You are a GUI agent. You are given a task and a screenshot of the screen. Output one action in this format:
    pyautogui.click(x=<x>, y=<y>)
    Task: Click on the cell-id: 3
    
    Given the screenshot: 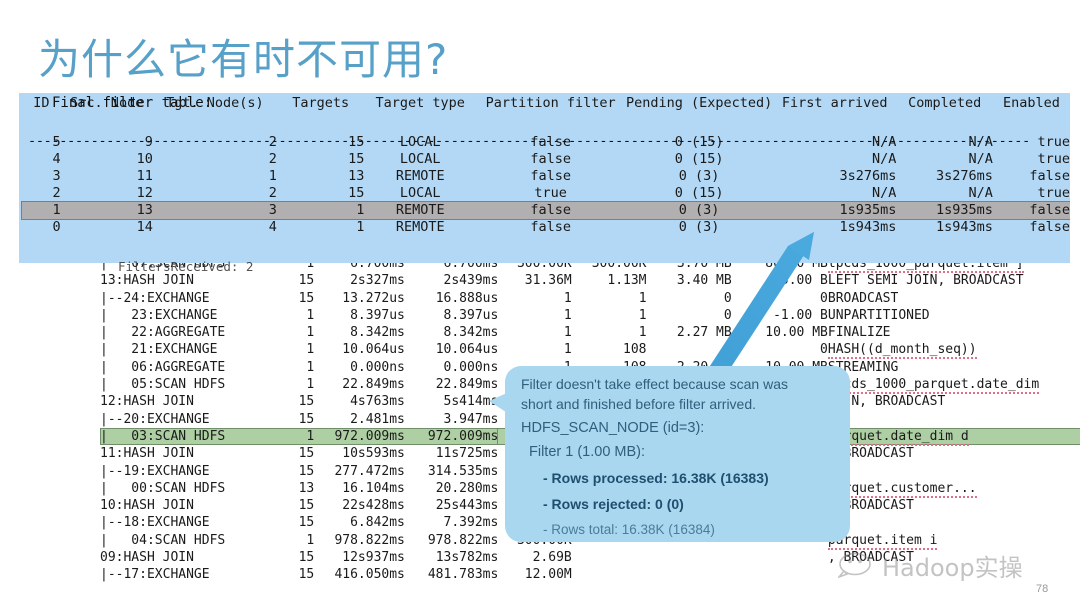 What is the action you would take?
    pyautogui.click(x=56, y=176)
    